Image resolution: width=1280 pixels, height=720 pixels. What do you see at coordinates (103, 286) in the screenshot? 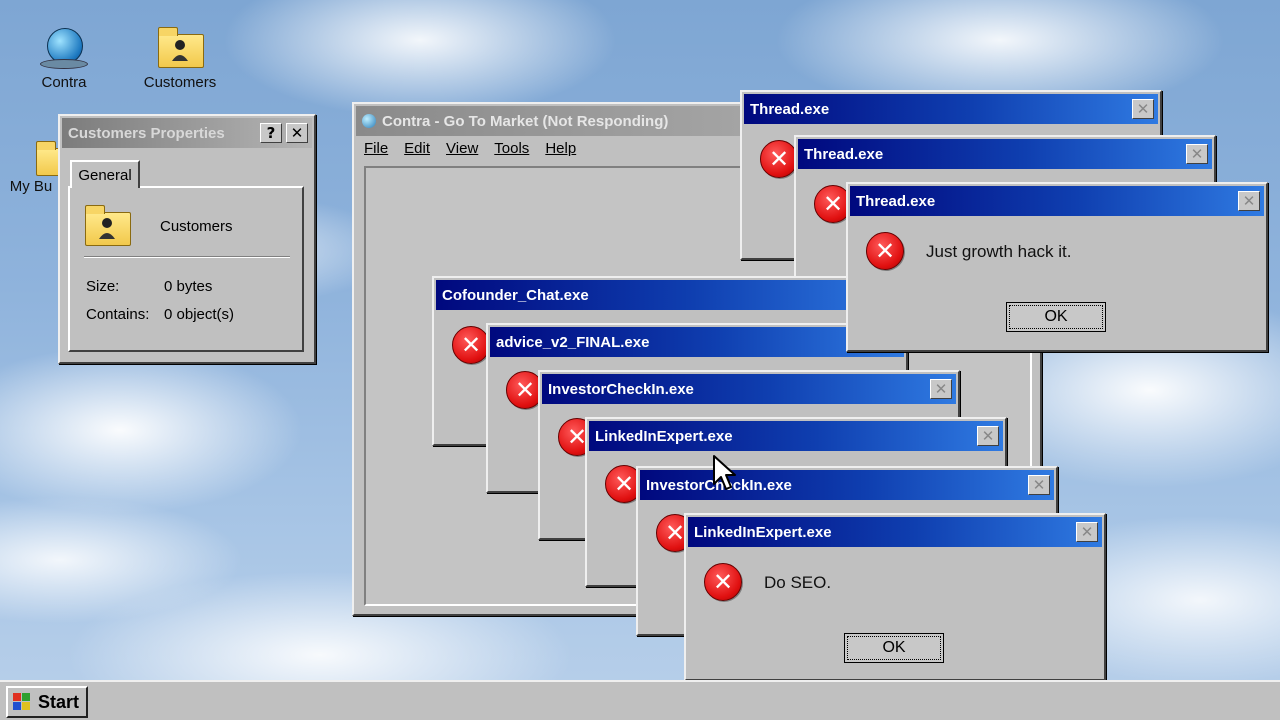
I see `size-label: Size:` at bounding box center [103, 286].